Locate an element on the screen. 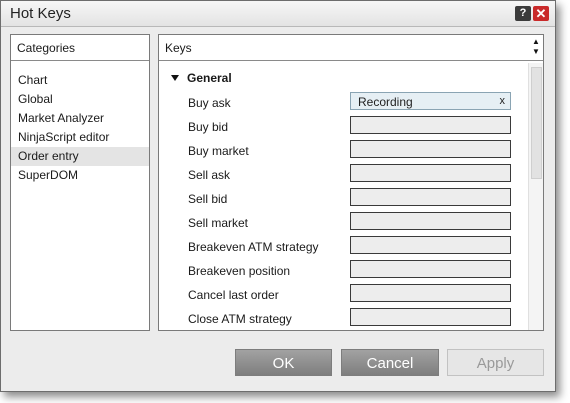  key-row-buy-ask: Buy ask Recording x is located at coordinates (344, 103).